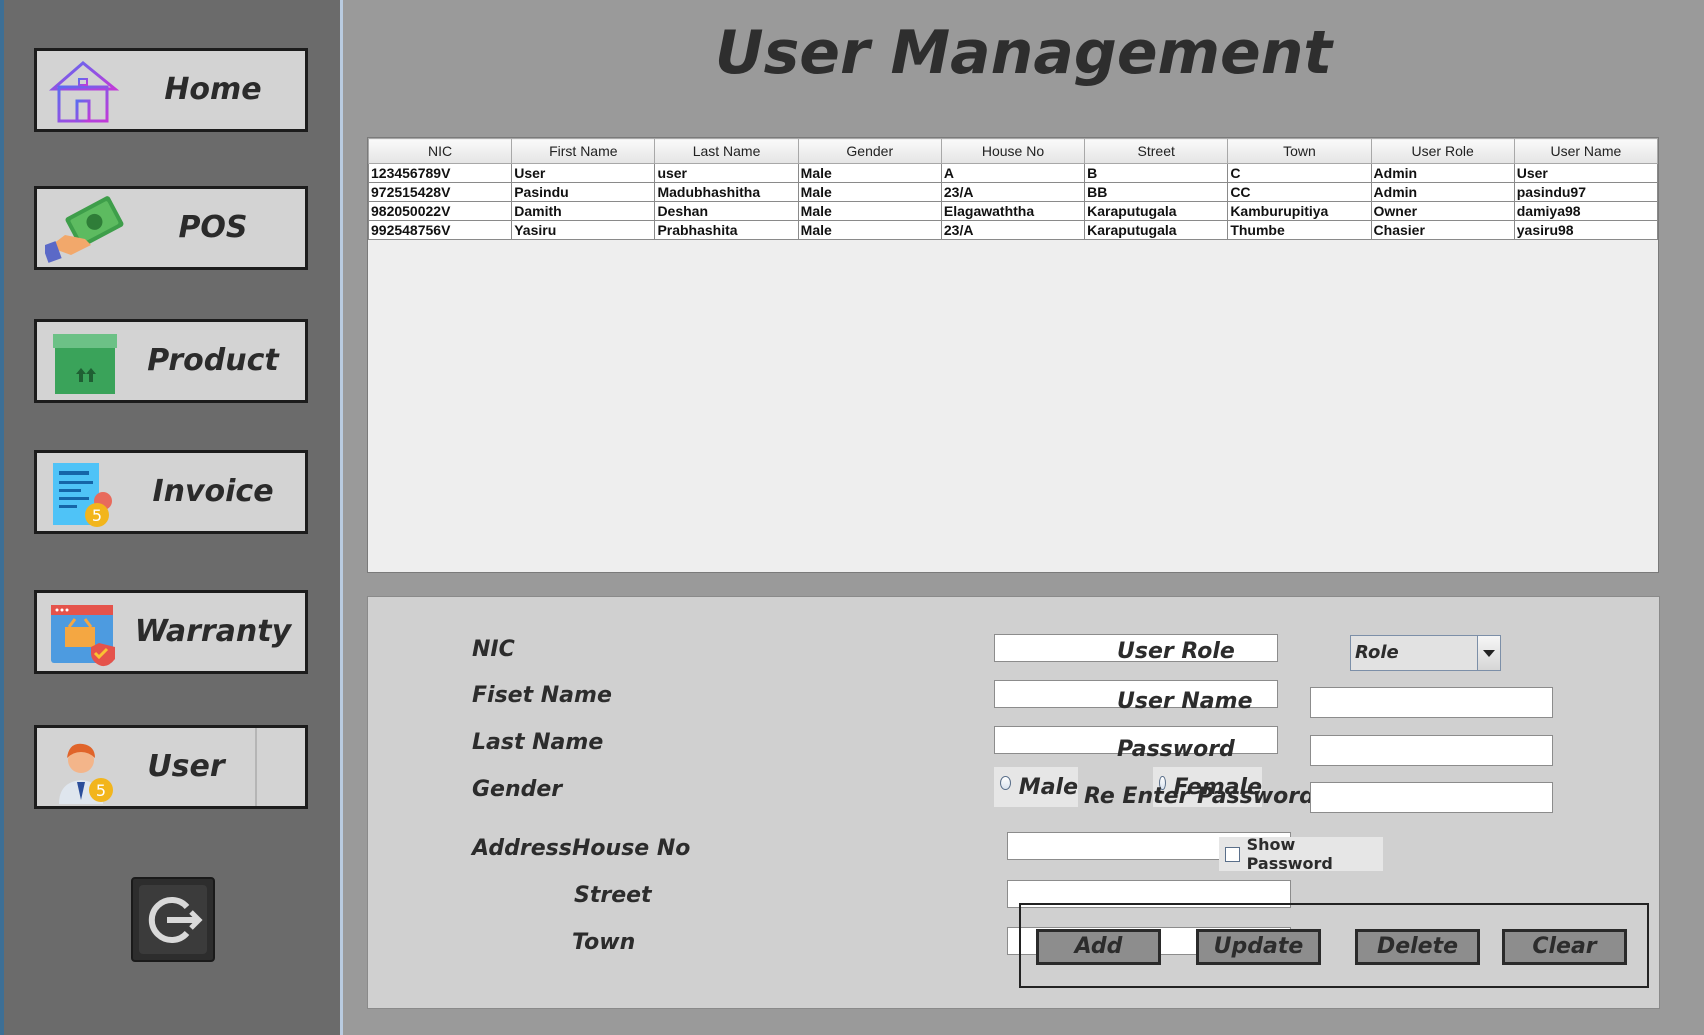 The width and height of the screenshot is (1704, 1035). What do you see at coordinates (1299, 230) in the screenshot?
I see `table-cell: Thumbe` at bounding box center [1299, 230].